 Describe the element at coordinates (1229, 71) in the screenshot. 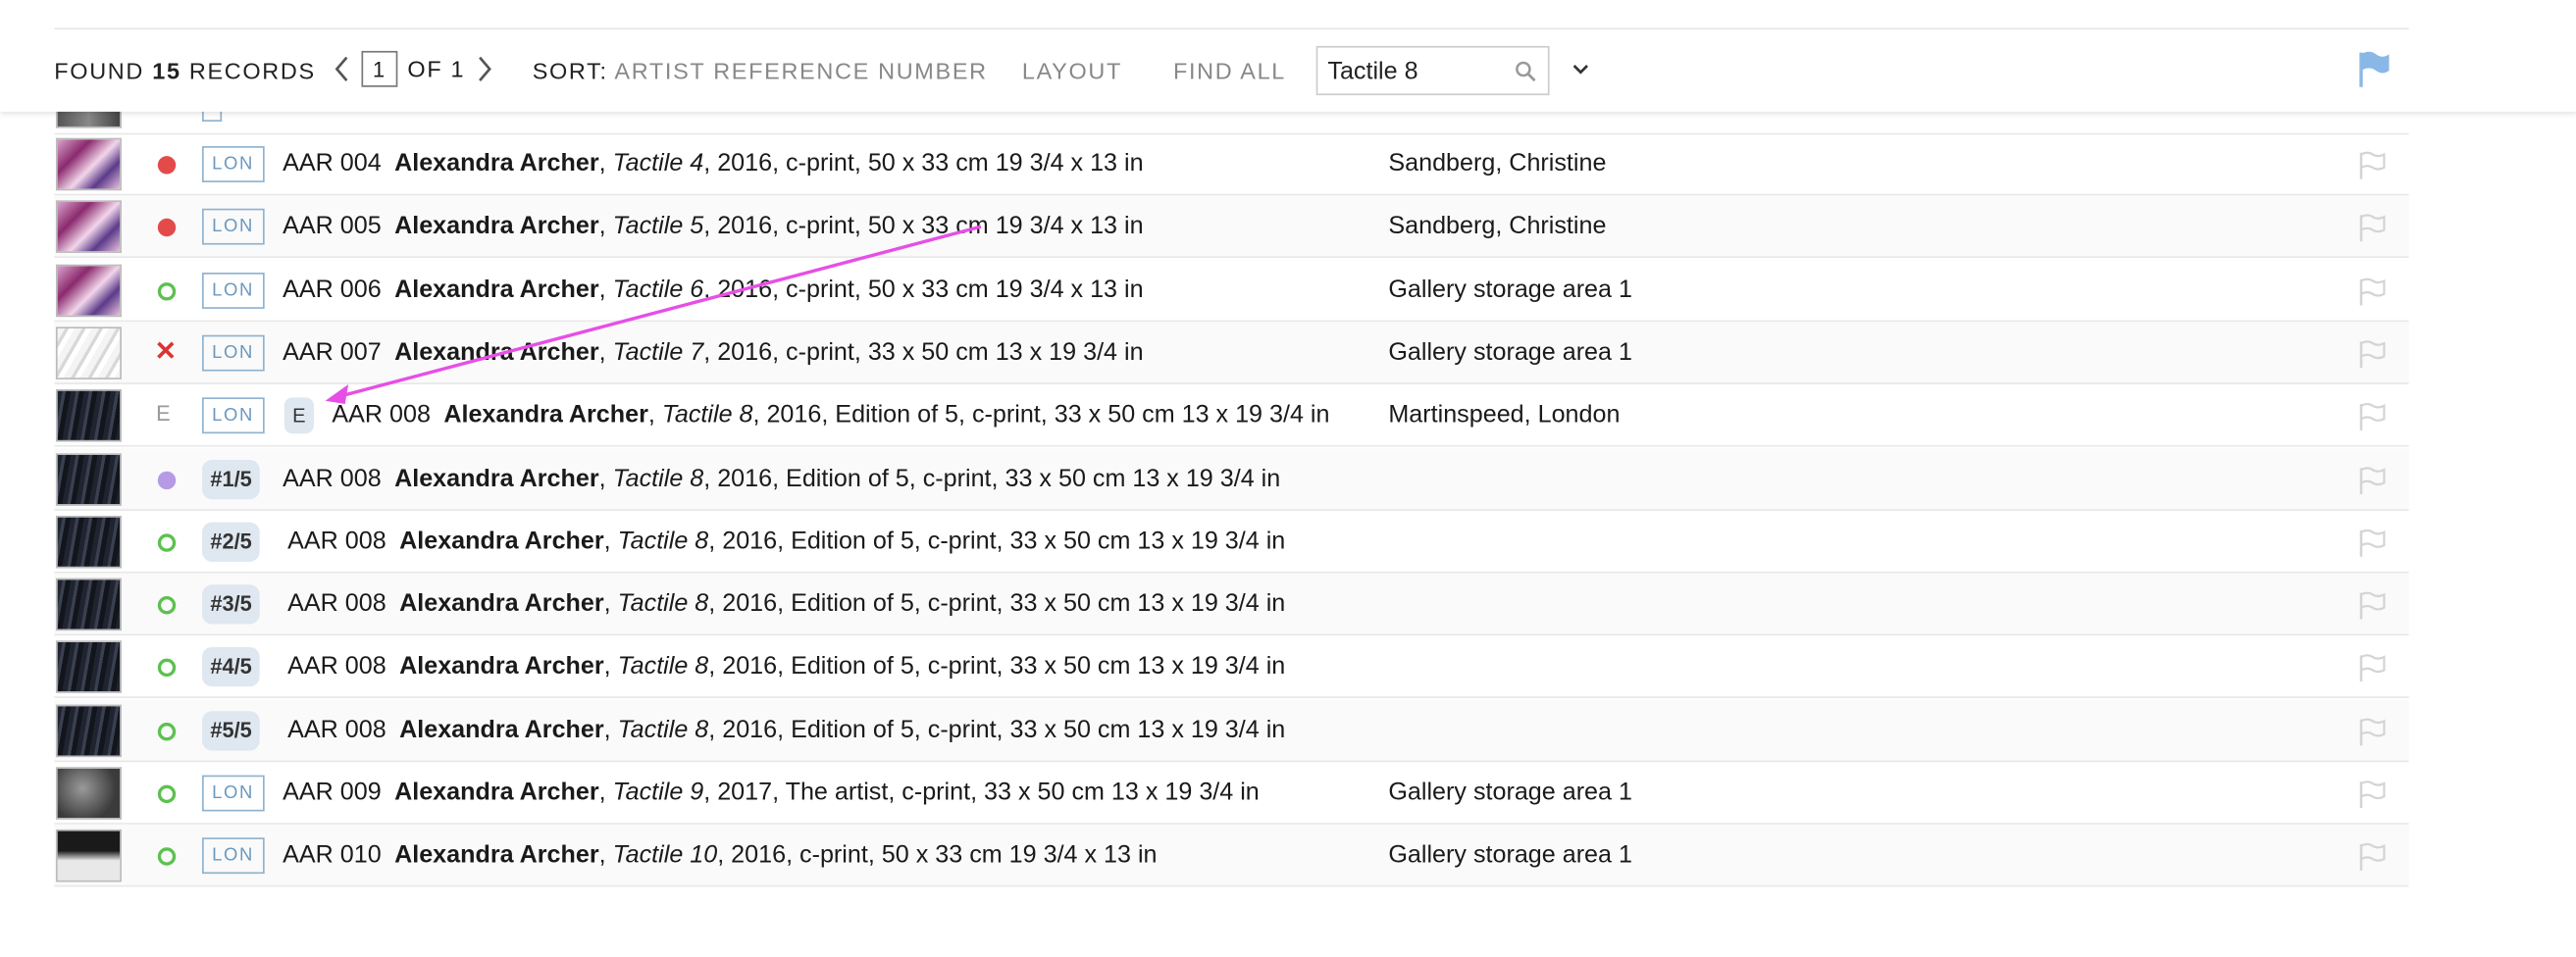

I see `find-all-button: FIND ALL` at that location.